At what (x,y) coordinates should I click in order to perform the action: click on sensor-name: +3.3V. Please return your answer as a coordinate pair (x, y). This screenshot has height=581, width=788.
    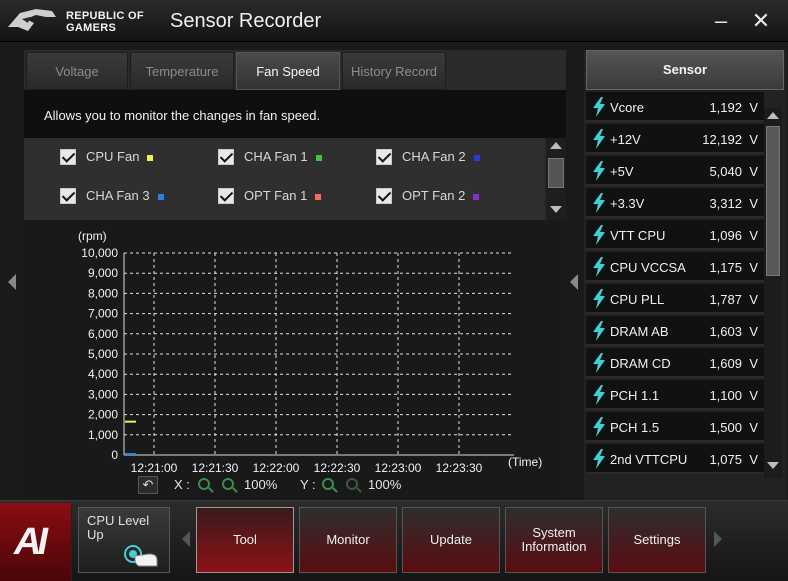
    Looking at the image, I should click on (627, 203).